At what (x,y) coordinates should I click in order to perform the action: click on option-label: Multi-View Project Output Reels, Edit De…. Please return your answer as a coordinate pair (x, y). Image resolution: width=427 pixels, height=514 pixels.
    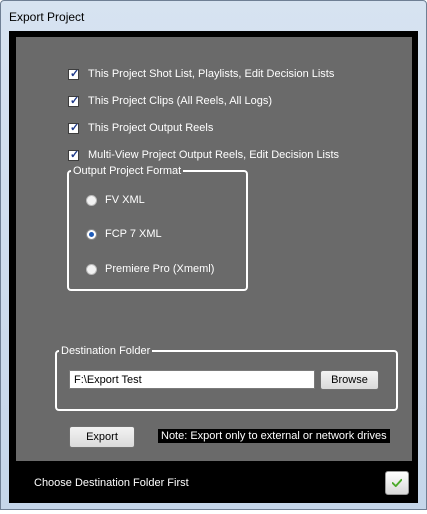
    Looking at the image, I should click on (214, 155).